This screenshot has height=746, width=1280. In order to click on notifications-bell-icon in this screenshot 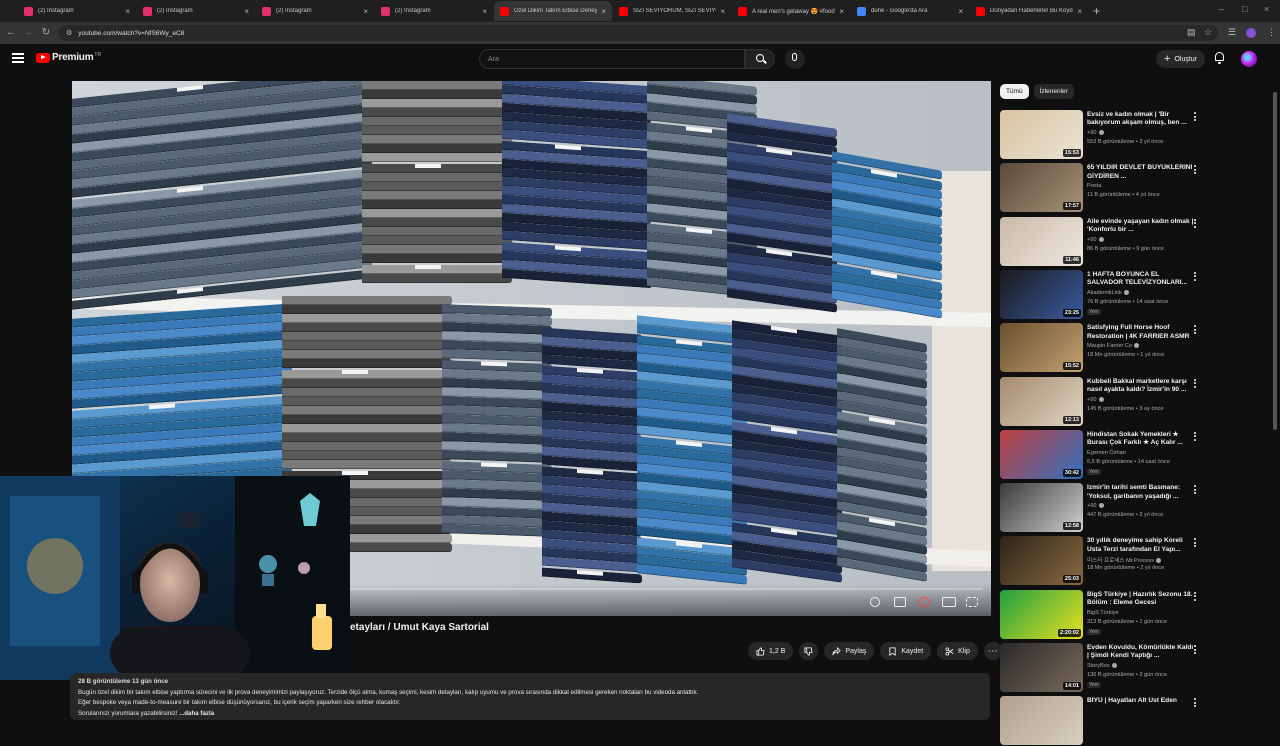, I will do `click(1219, 58)`.